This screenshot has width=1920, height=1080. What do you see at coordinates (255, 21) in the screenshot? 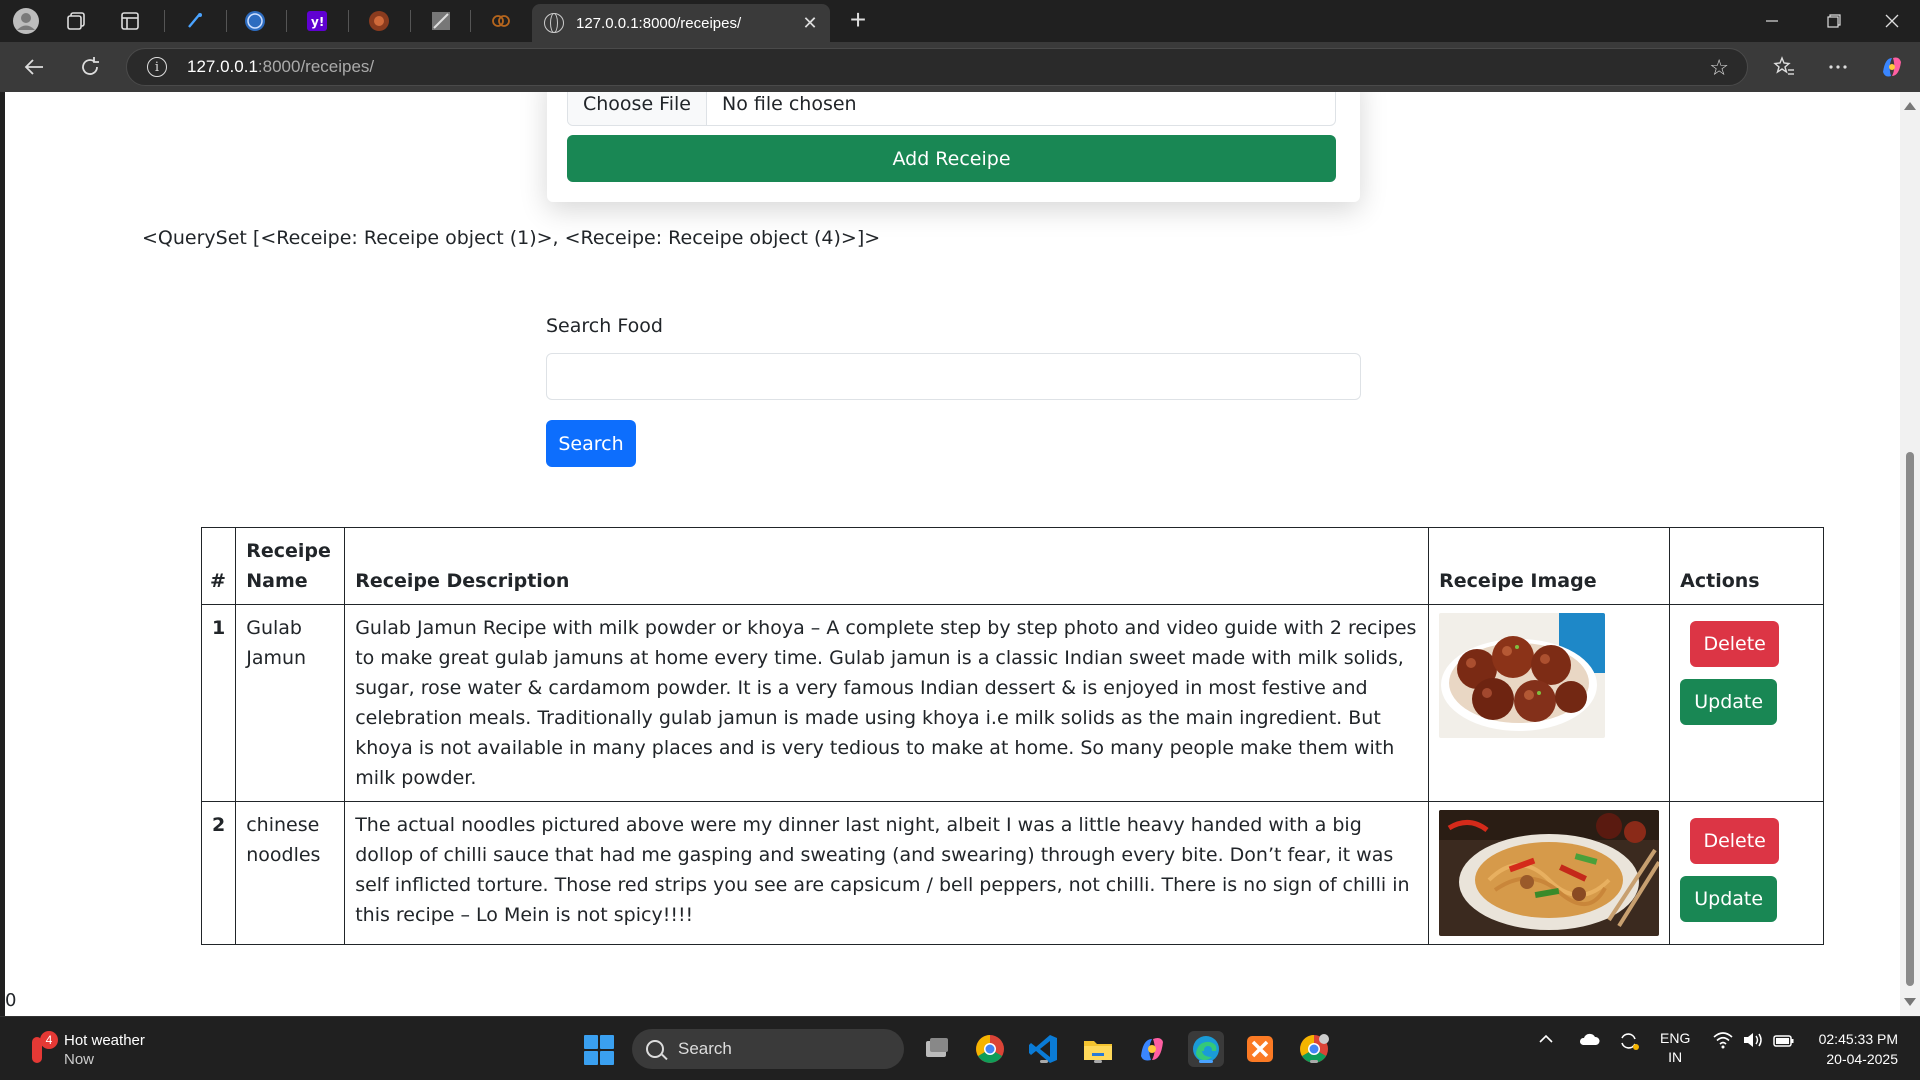
I see `pinned-tab-wordpress-icon` at bounding box center [255, 21].